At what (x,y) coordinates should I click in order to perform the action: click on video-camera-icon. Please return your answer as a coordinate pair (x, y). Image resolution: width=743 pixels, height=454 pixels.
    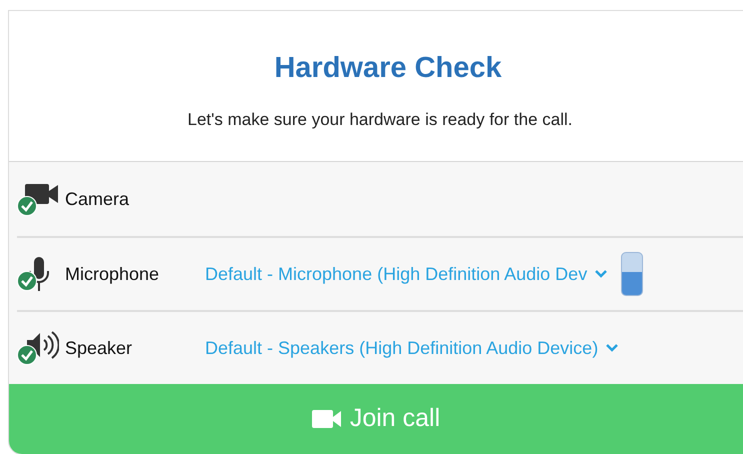
    Looking at the image, I should click on (327, 419).